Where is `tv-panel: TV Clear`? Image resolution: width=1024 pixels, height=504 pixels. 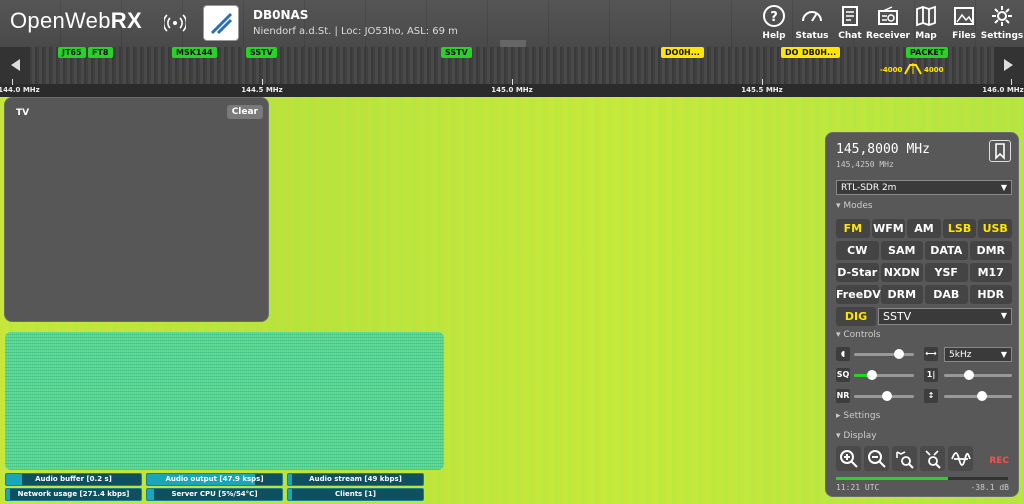 tv-panel: TV Clear is located at coordinates (136, 209).